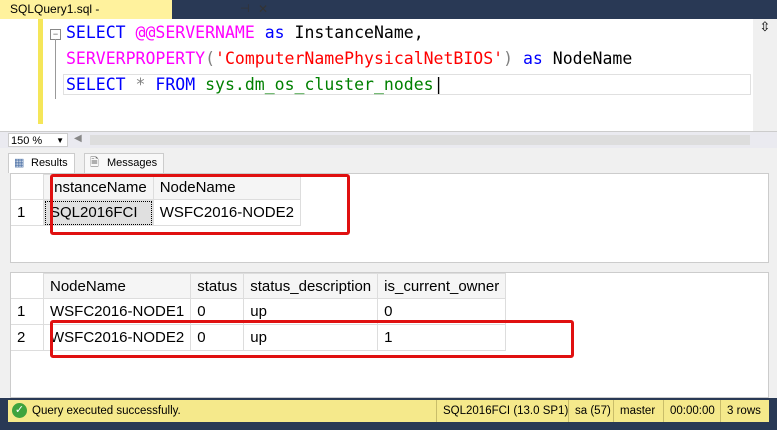  Describe the element at coordinates (765, 75) in the screenshot. I see `vertical-scrollbar: ⇳` at that location.